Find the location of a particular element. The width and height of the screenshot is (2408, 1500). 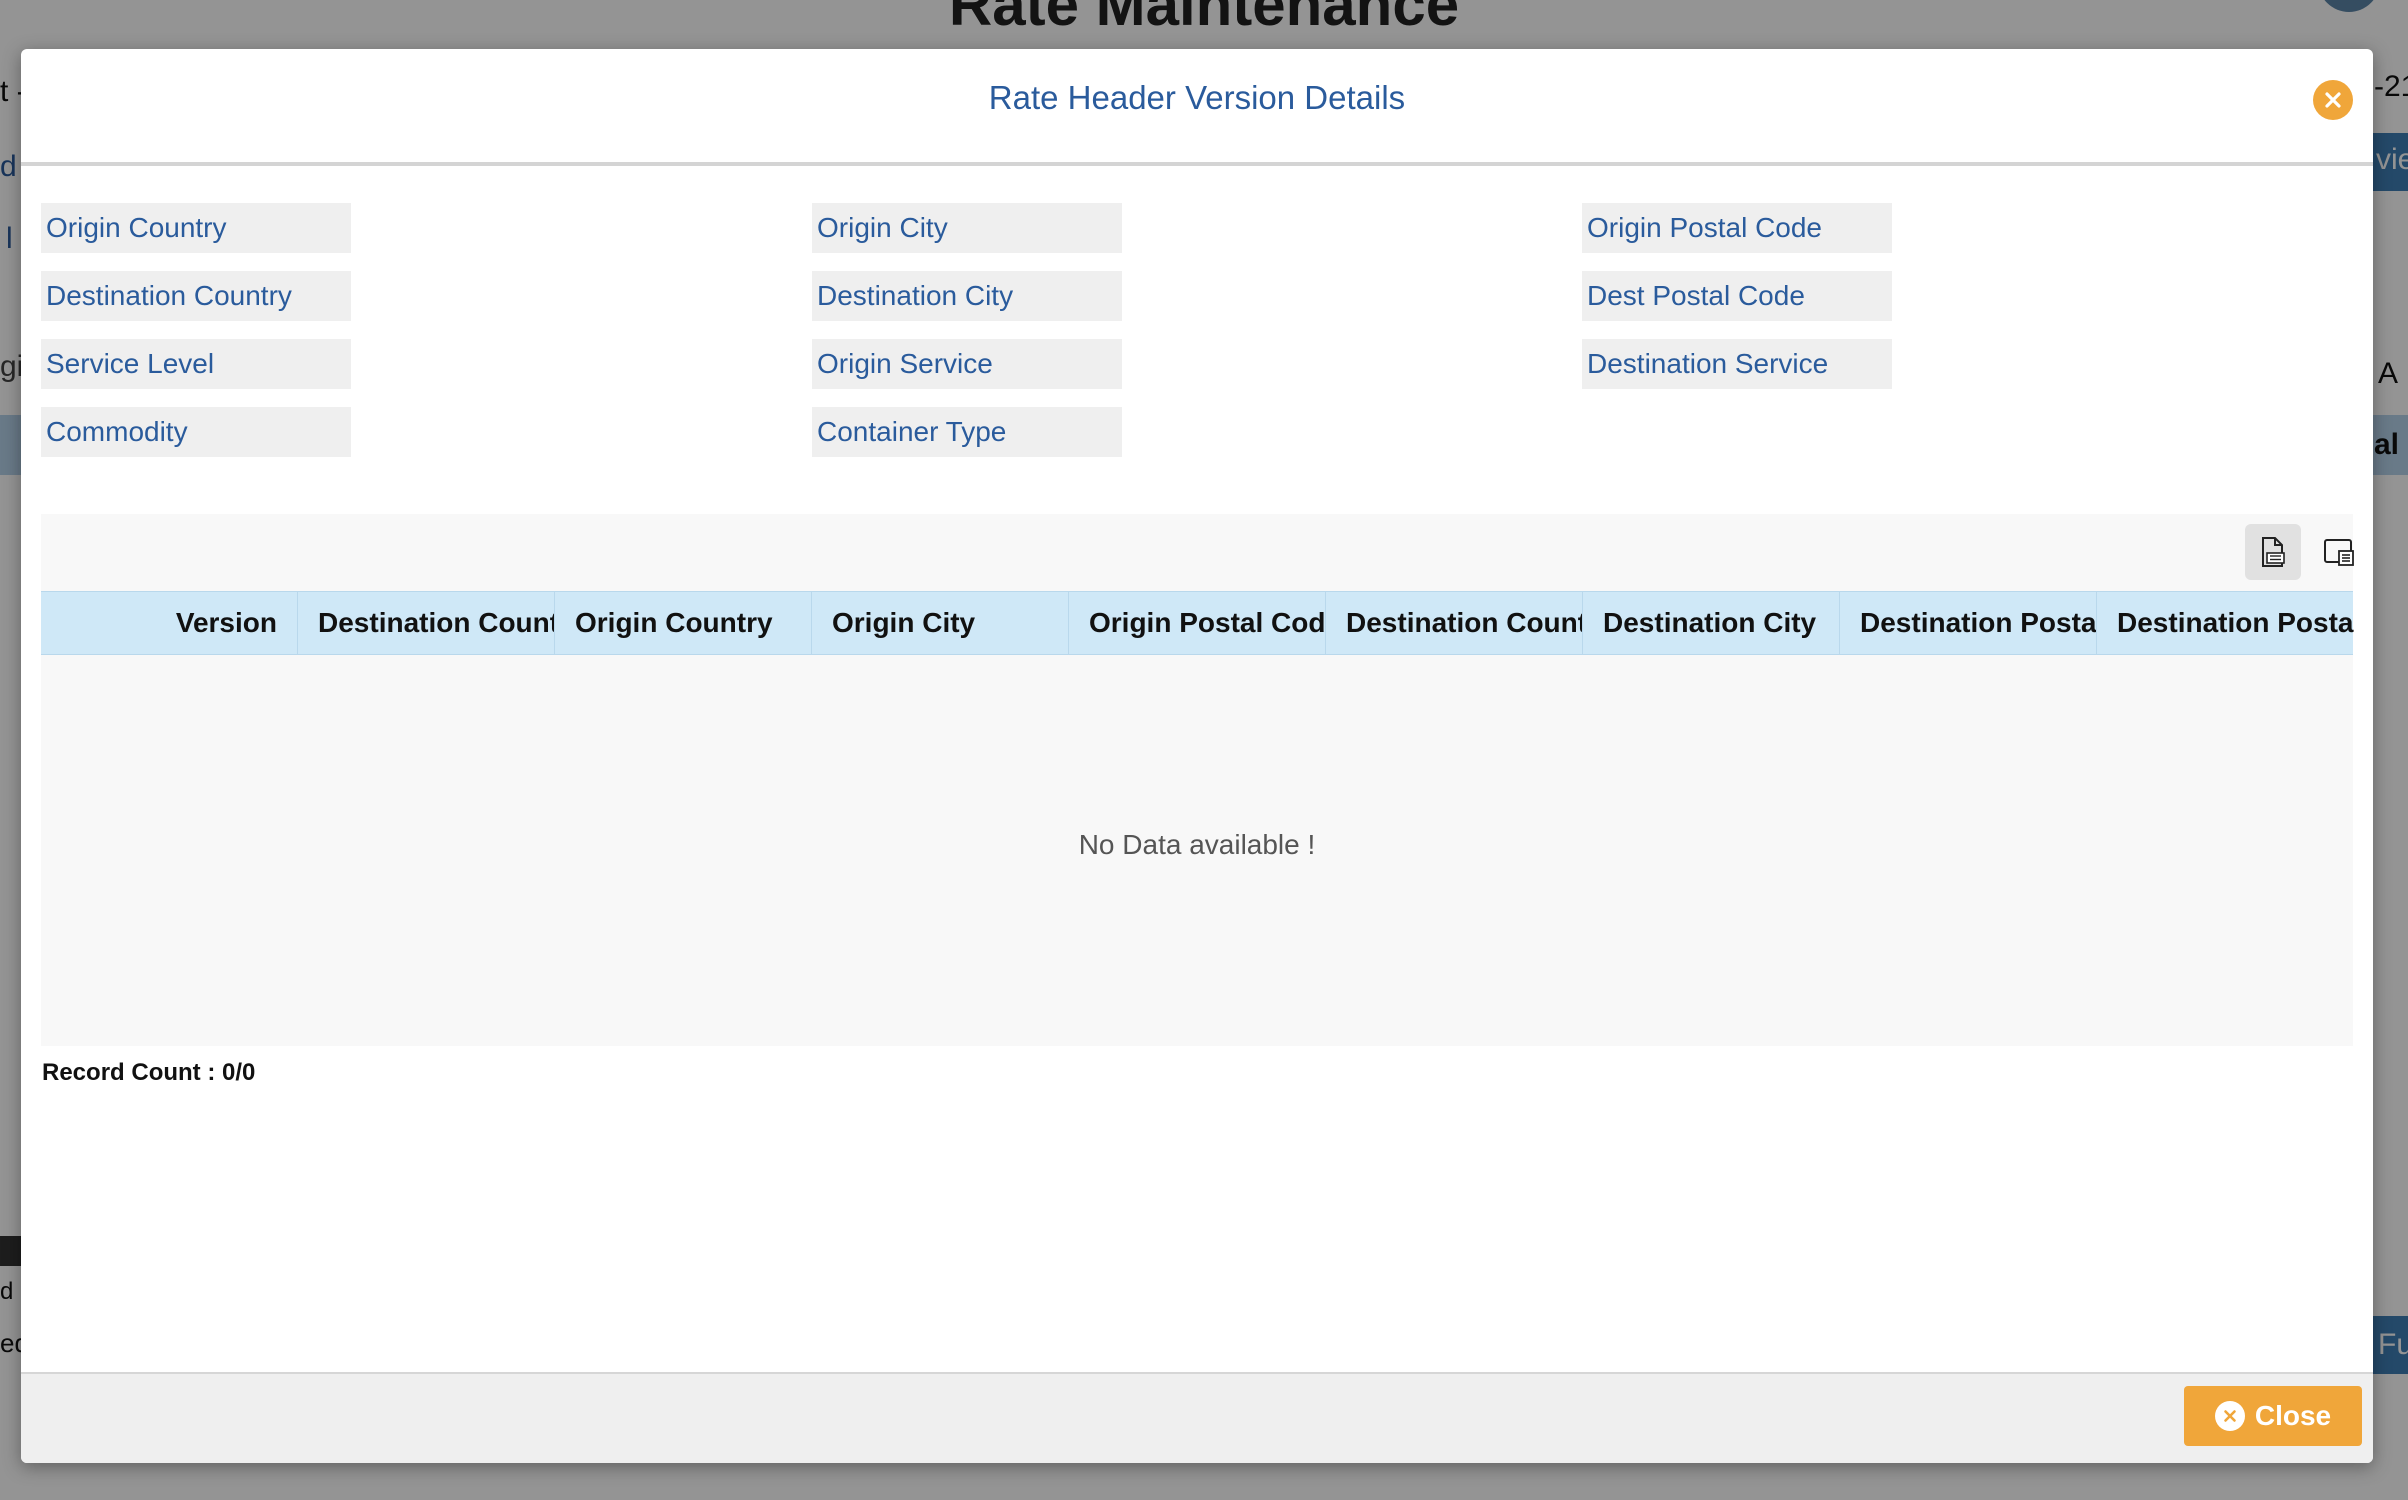

export-button is located at coordinates (2273, 552).